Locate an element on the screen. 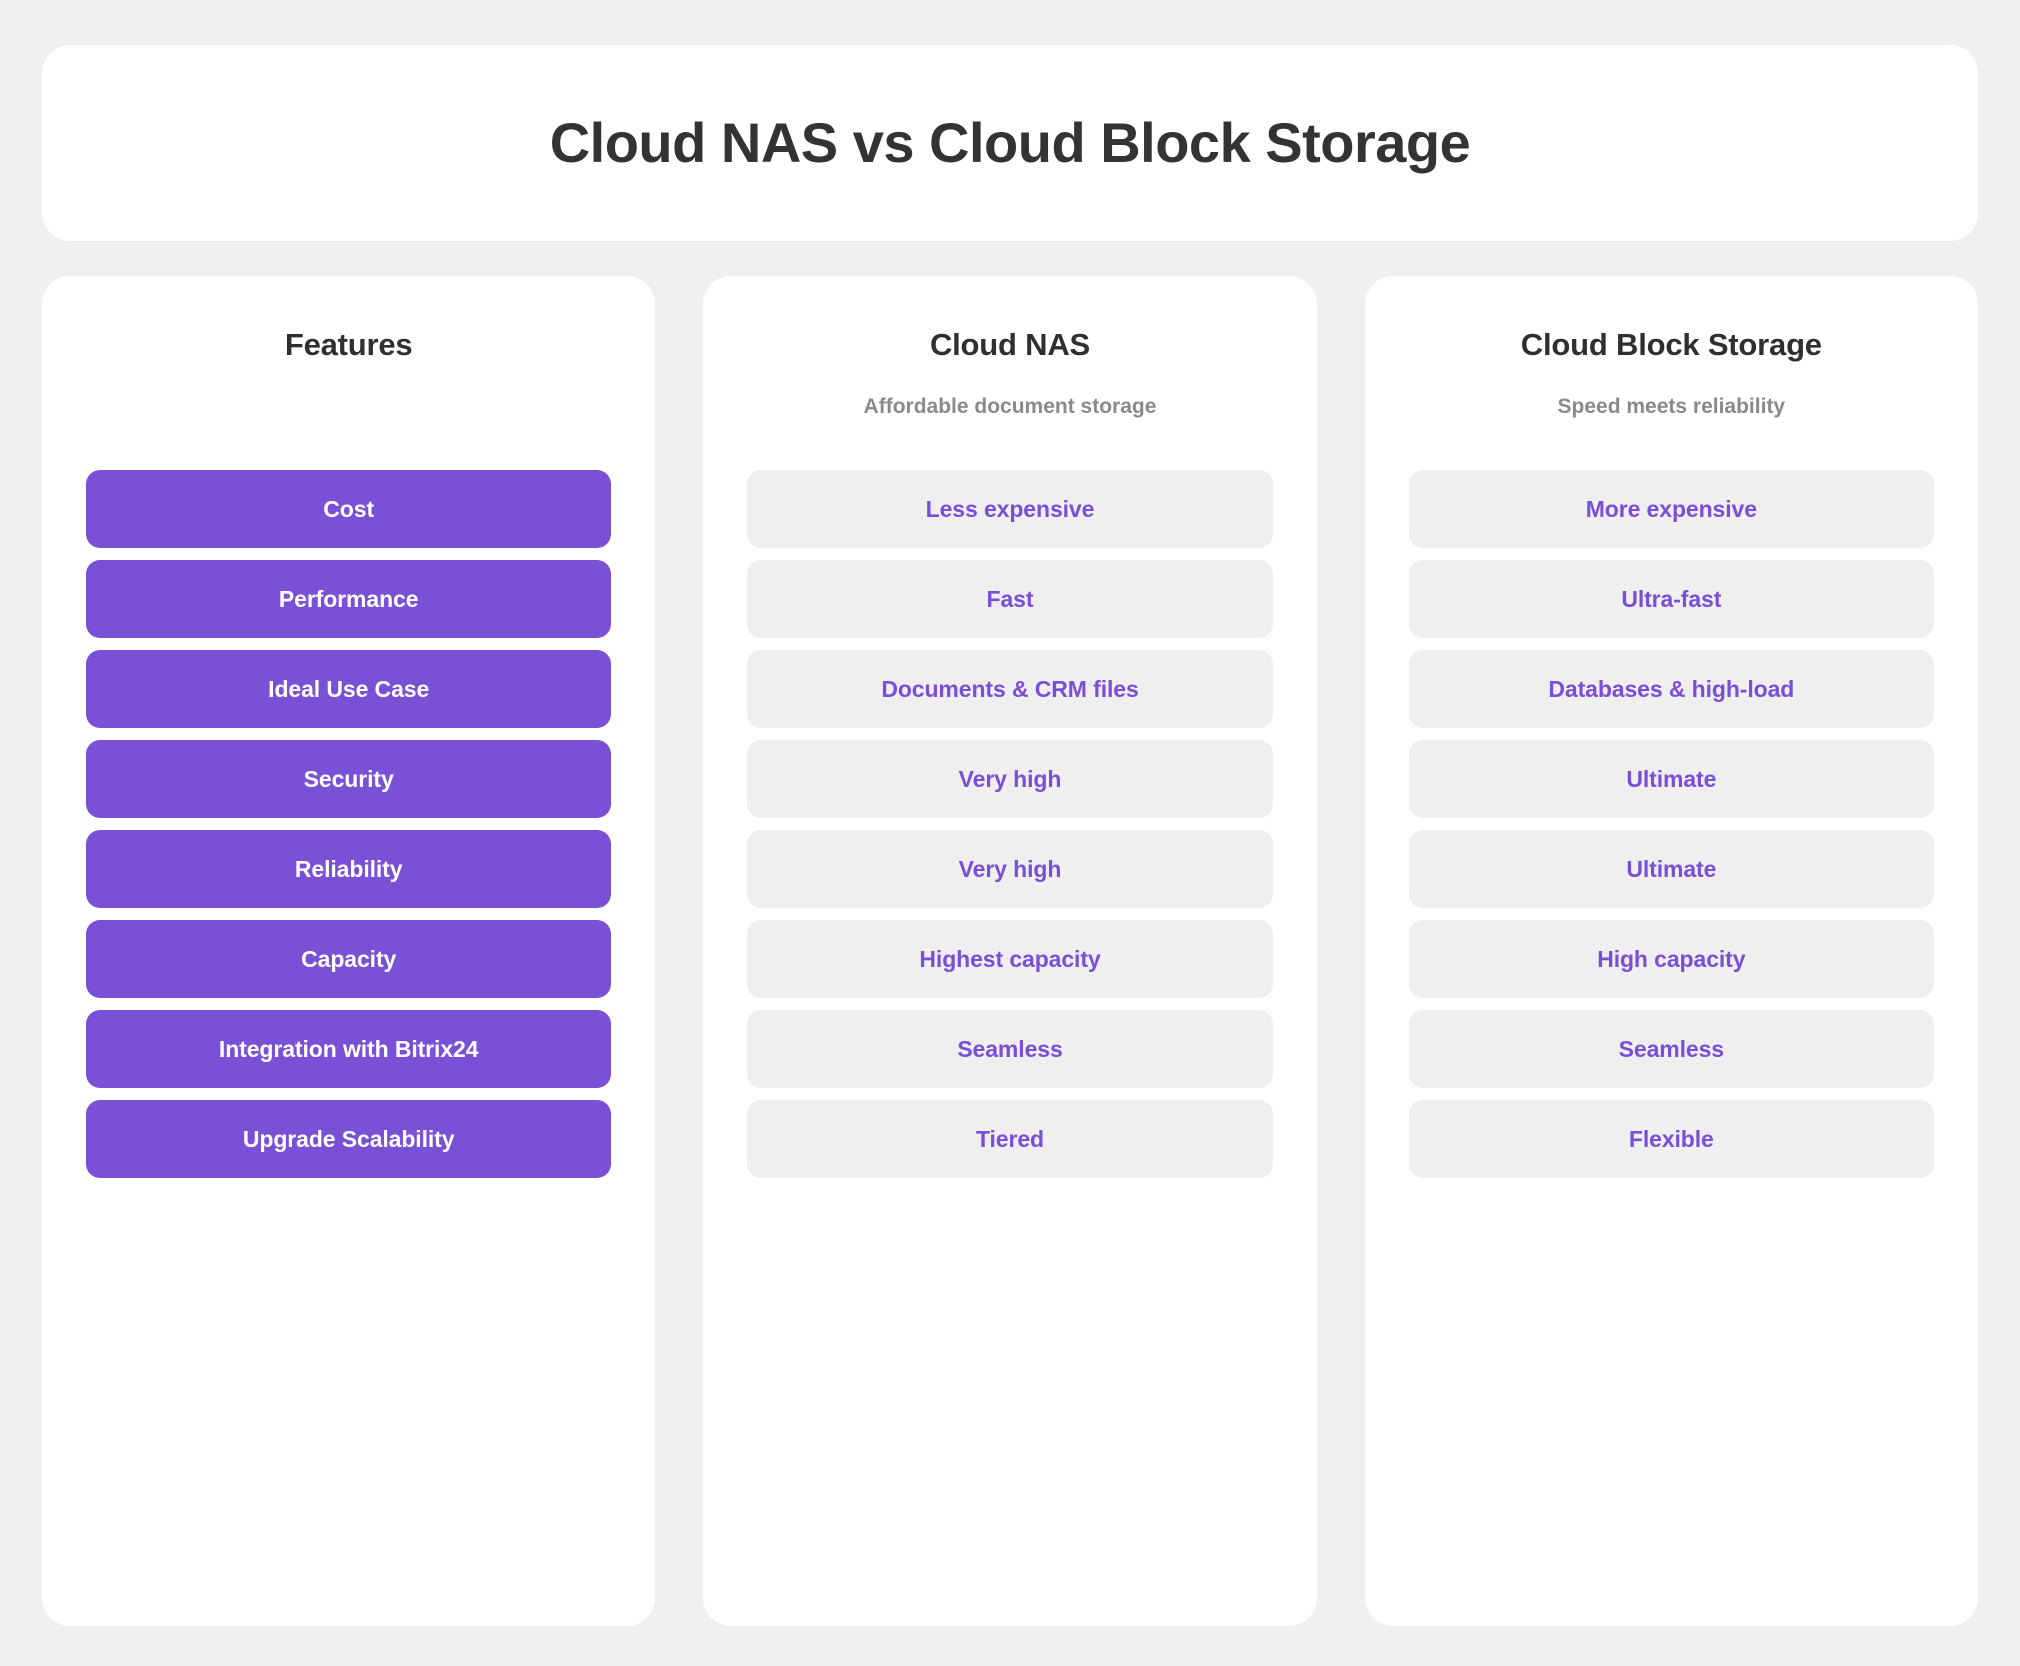 The image size is (2020, 1666). value-chip-label: Documents & CRM files is located at coordinates (1010, 688).